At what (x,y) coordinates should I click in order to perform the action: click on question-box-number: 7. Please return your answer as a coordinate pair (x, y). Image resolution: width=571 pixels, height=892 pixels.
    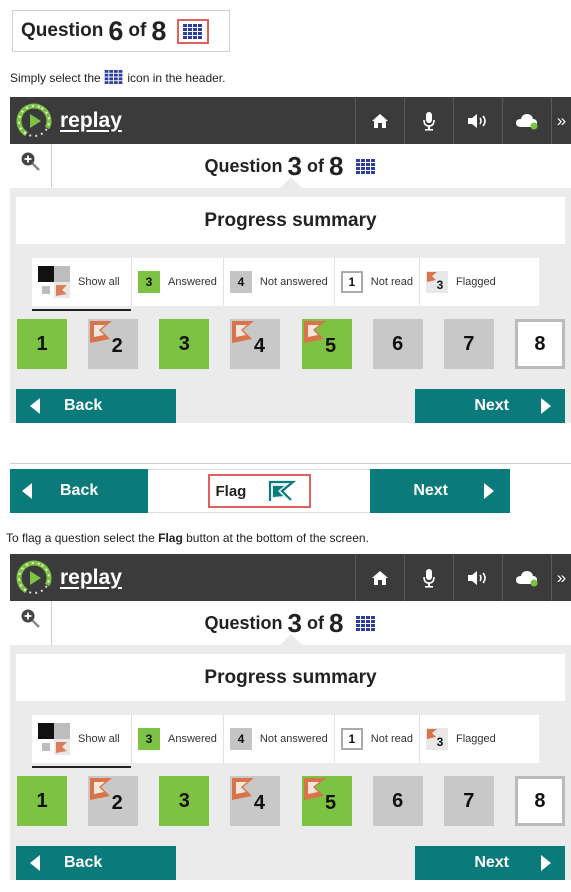
    Looking at the image, I should click on (469, 343).